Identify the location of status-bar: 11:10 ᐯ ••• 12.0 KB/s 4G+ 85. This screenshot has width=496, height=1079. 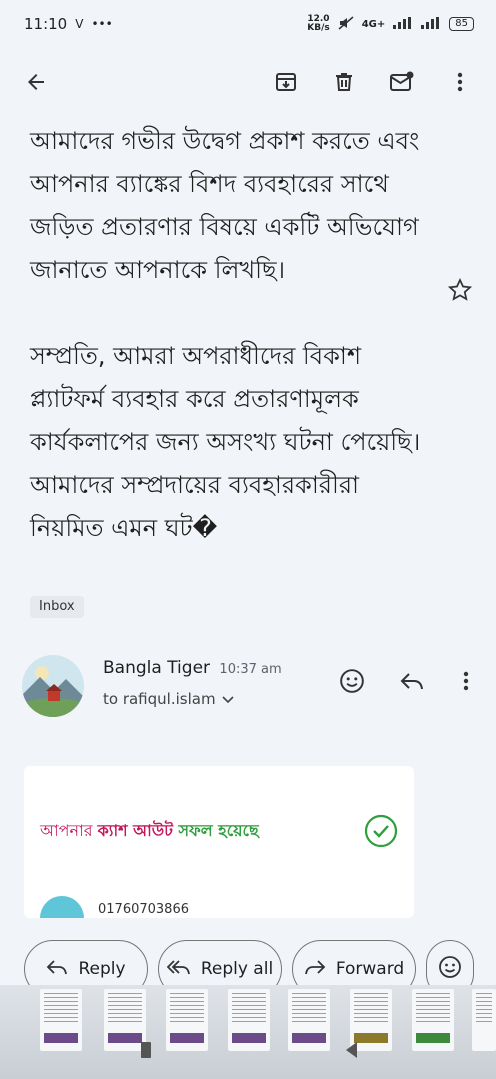
(248, 24).